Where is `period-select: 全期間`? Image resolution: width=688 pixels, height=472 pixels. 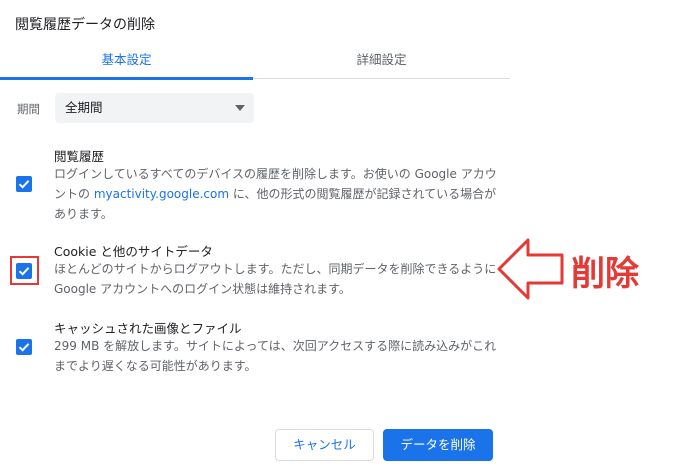 period-select: 全期間 is located at coordinates (154, 108).